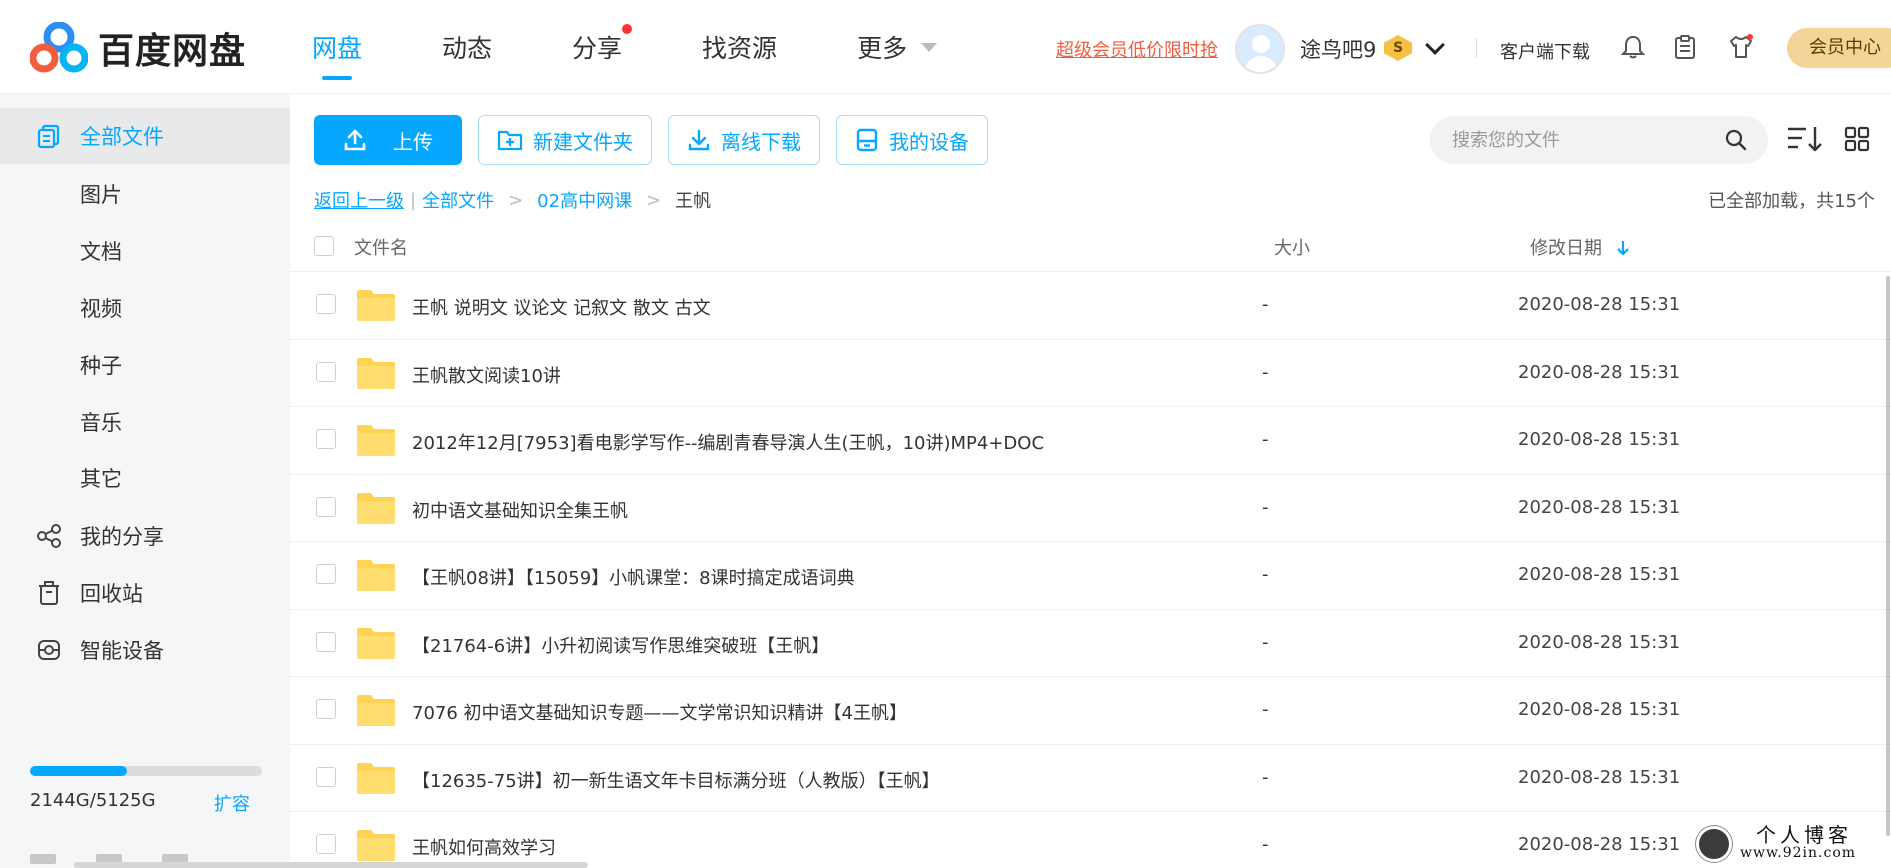 The width and height of the screenshot is (1891, 868). I want to click on nav-share: 分享, so click(602, 47).